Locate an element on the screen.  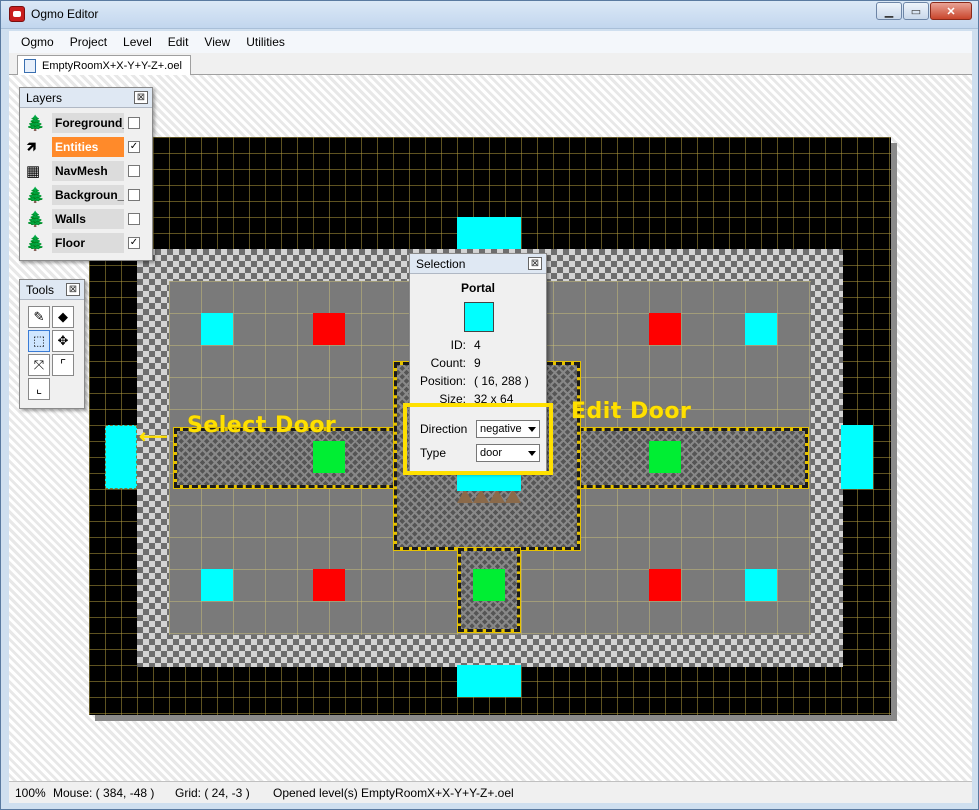
layer-name: Backgroun_ is located at coordinates (88, 195).